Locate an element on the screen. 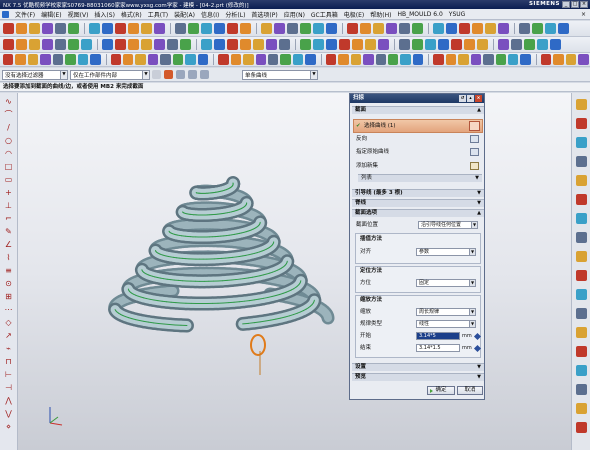  settings-header: 设置 ▼ is located at coordinates (418, 367).